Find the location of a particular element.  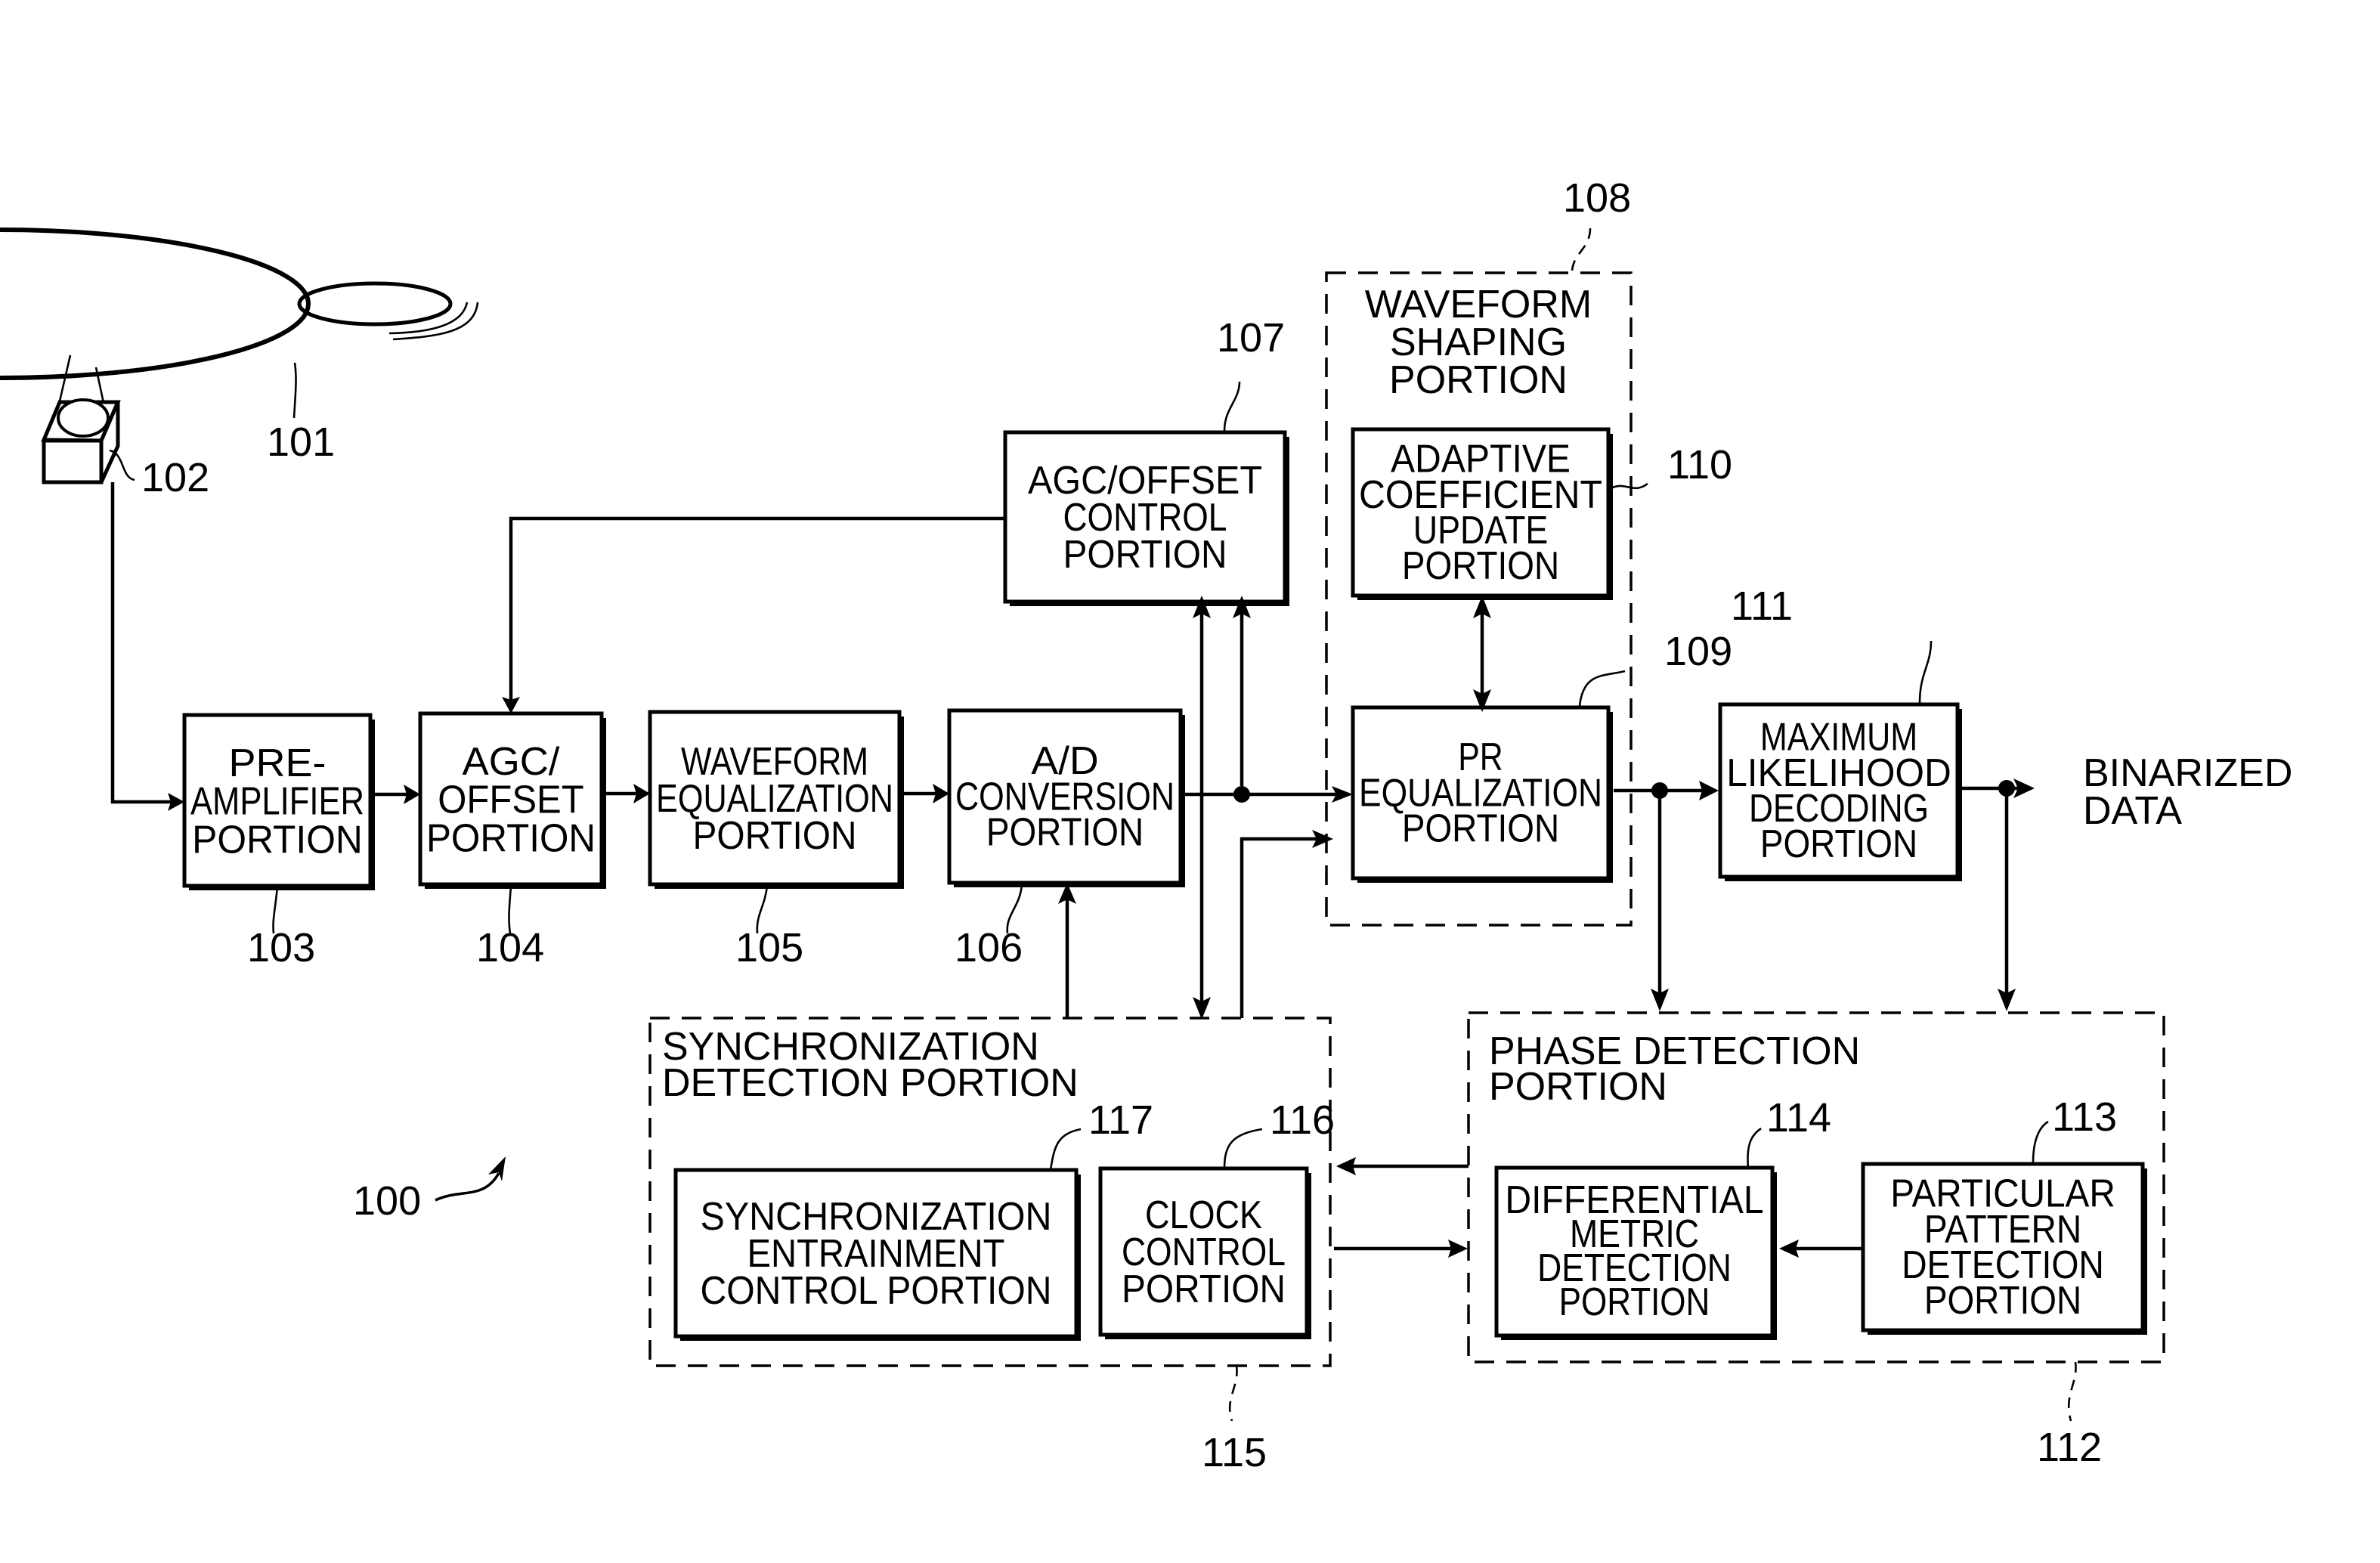

block-label-line: PRE- is located at coordinates (278, 763).